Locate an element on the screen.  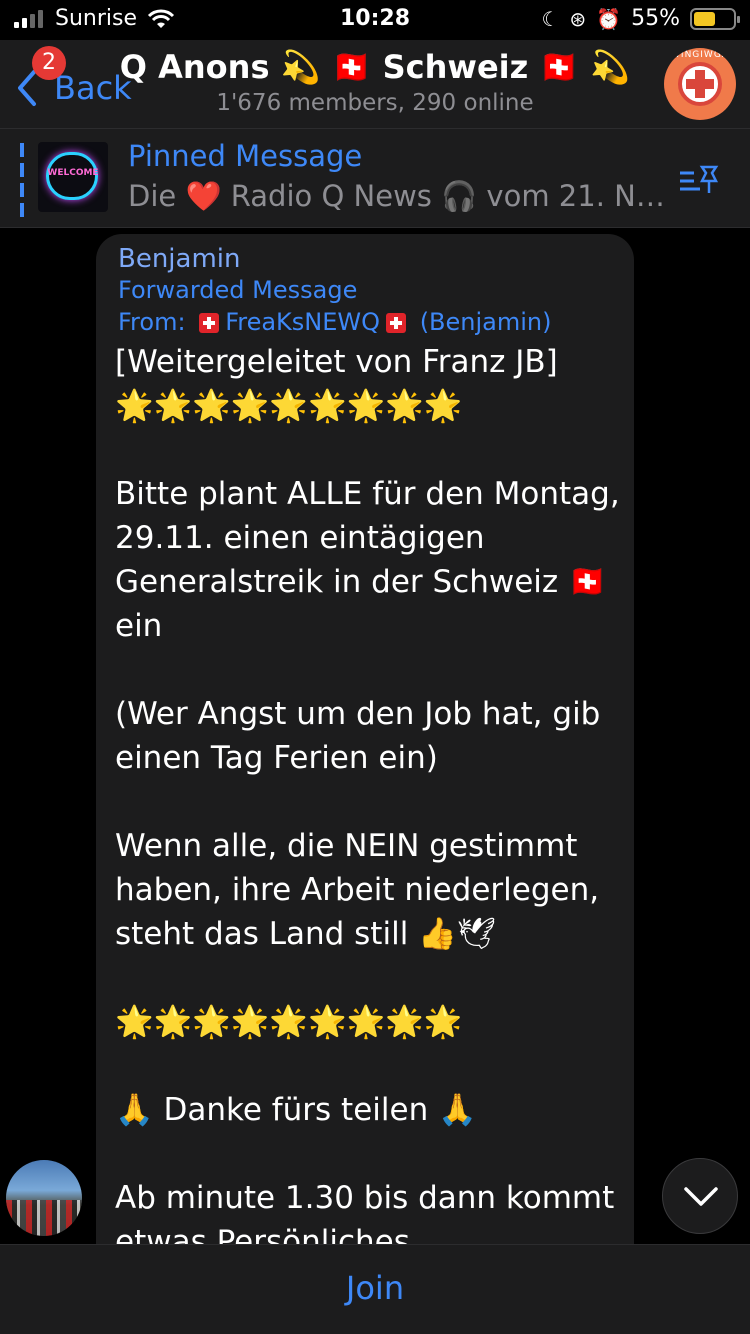
chevron-down-icon is located at coordinates (701, 1196).